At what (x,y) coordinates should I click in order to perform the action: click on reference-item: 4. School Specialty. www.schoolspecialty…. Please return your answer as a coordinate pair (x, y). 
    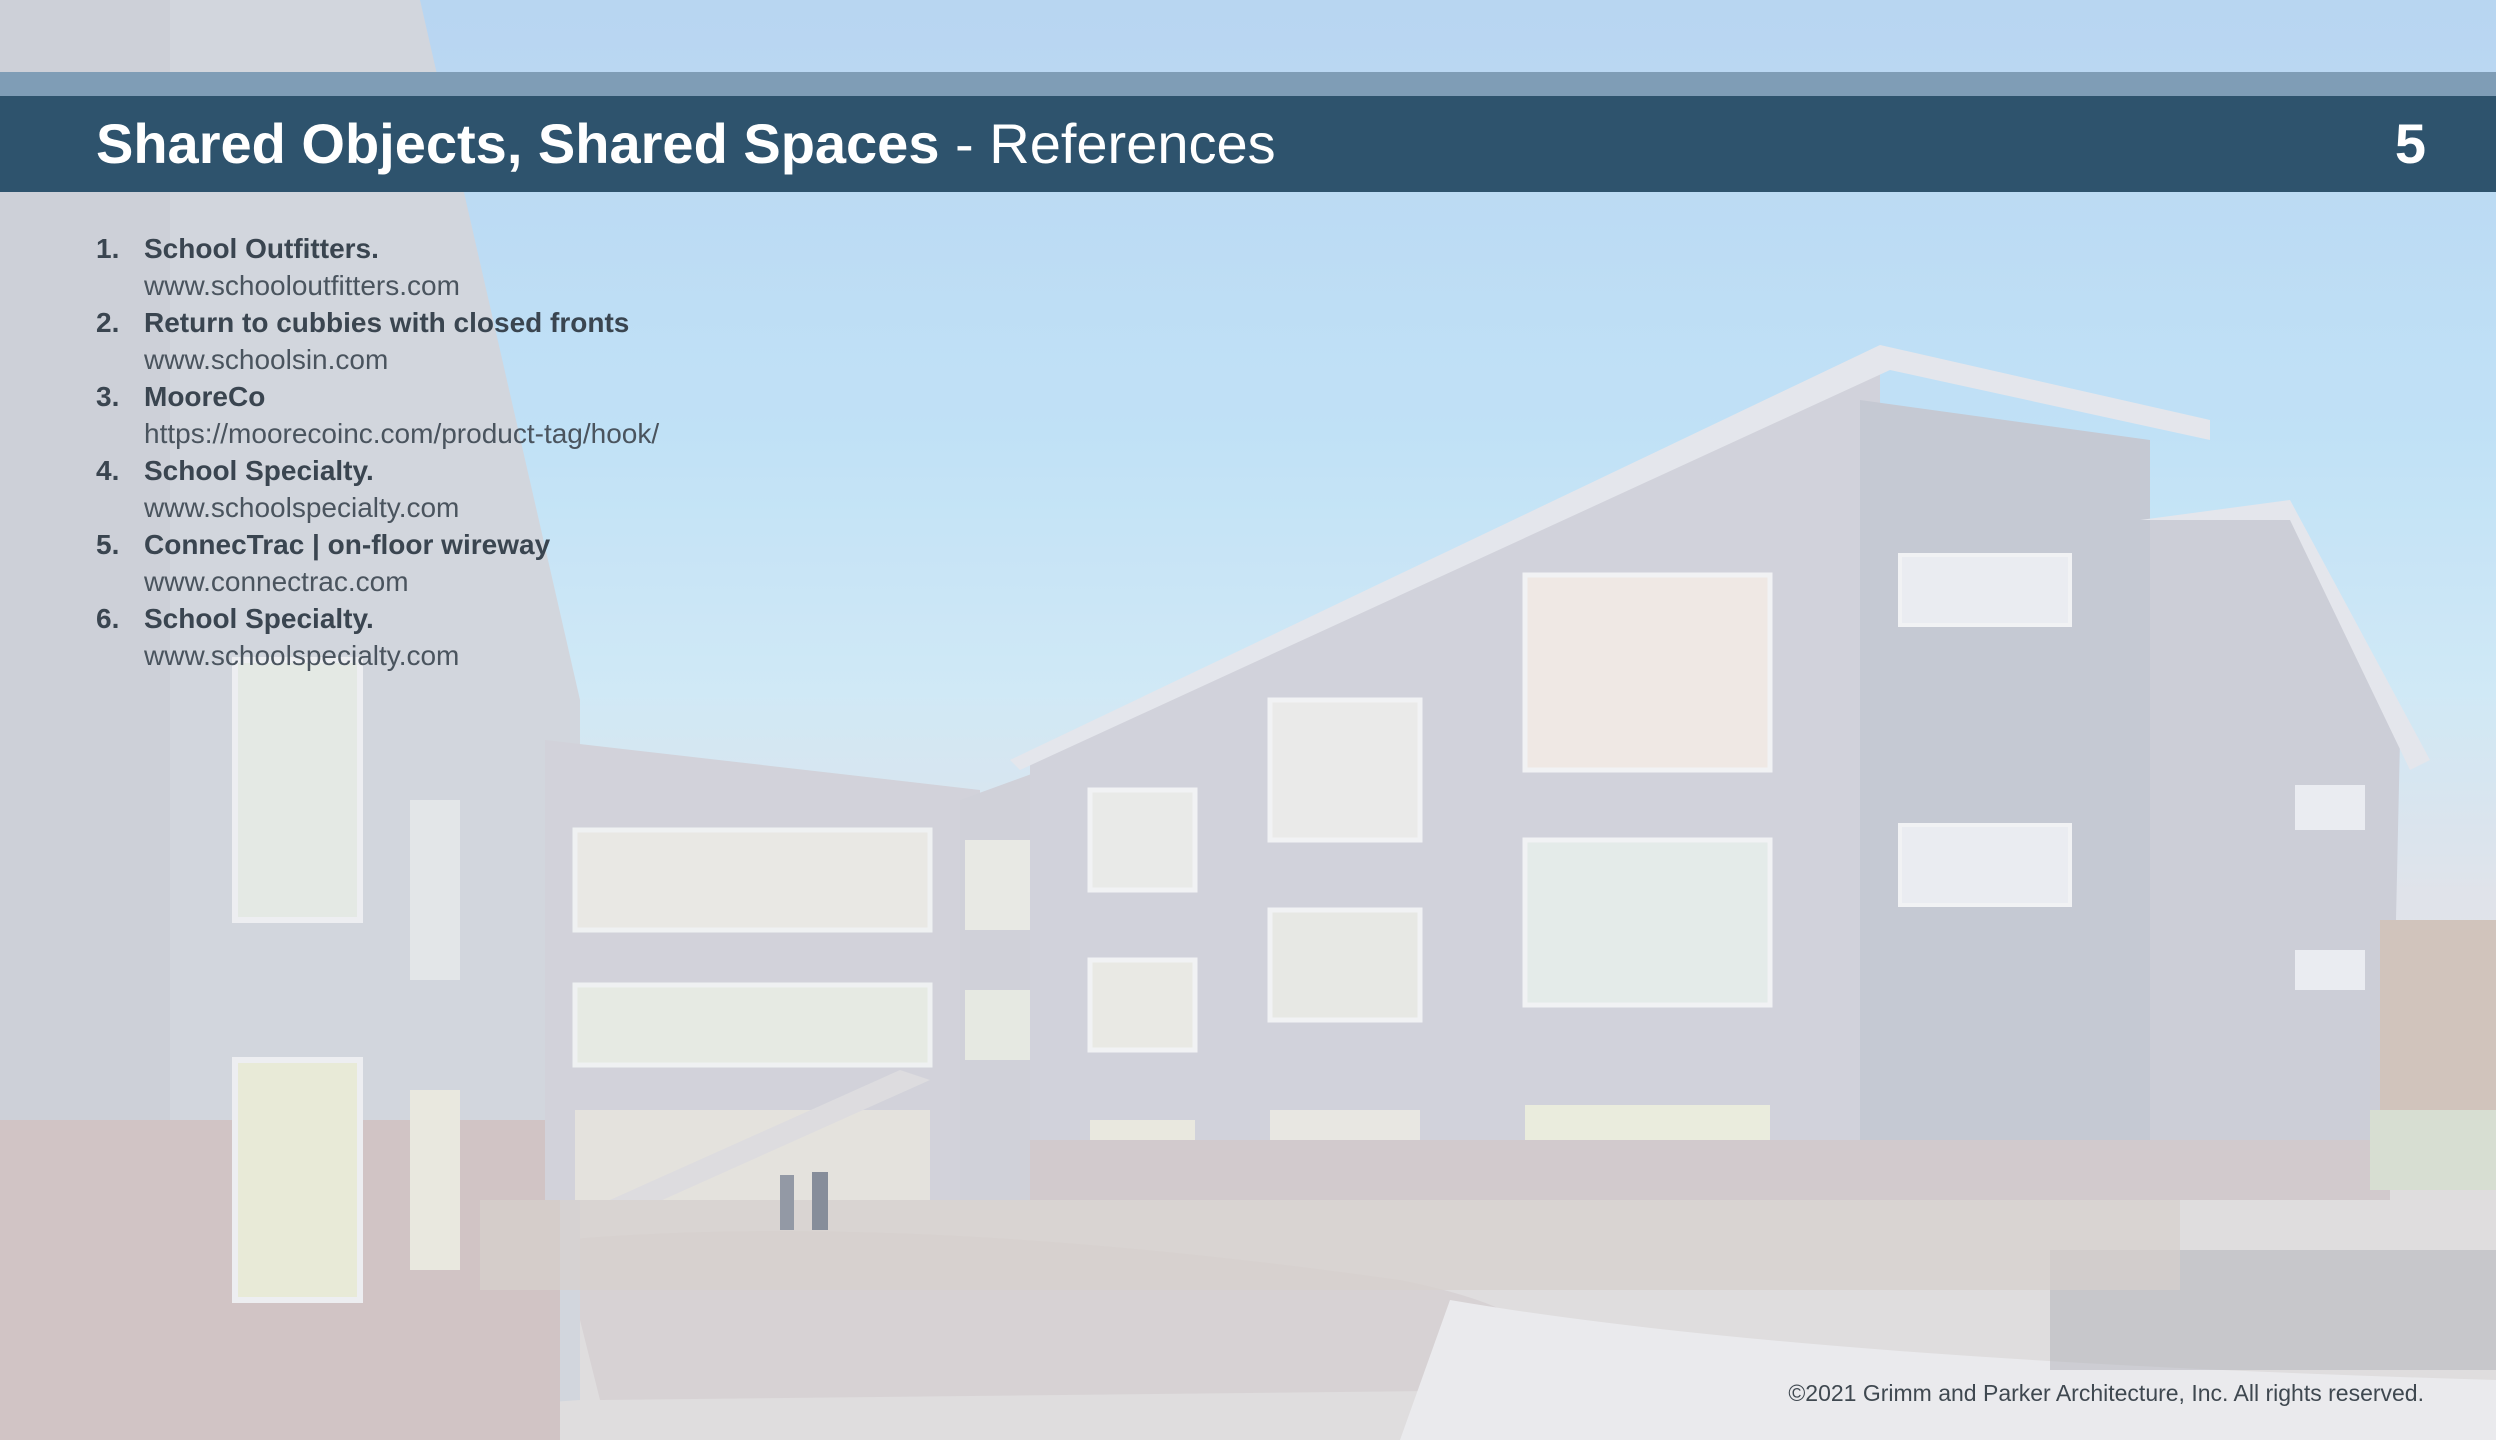
    Looking at the image, I should click on (377, 489).